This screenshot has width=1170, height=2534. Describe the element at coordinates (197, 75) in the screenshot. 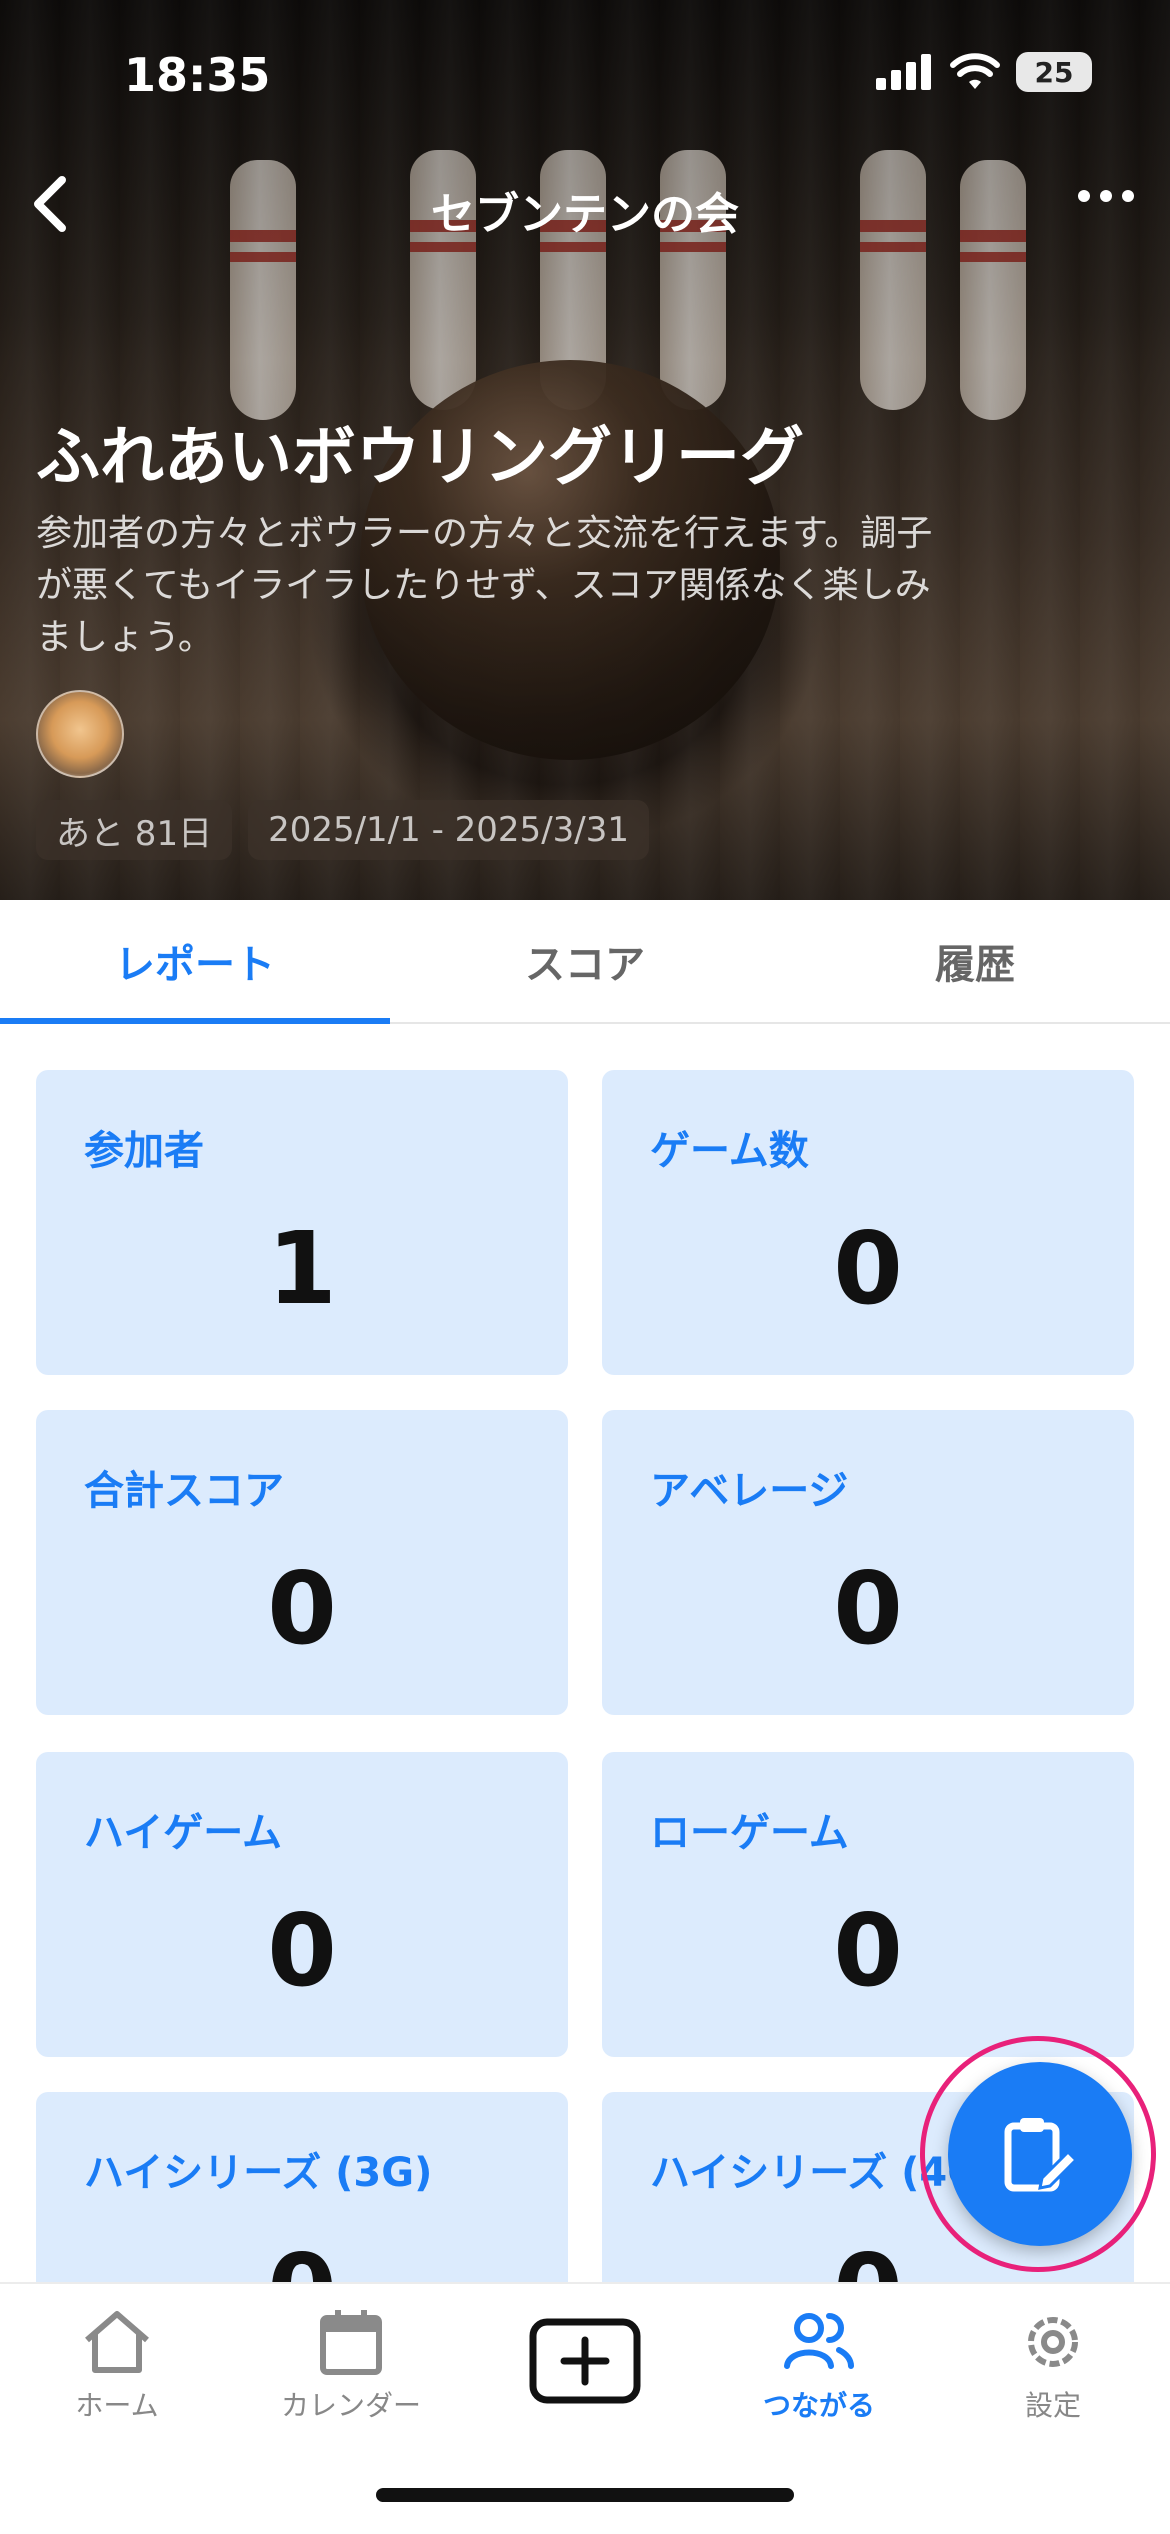

I see `status-time: 18:35` at that location.